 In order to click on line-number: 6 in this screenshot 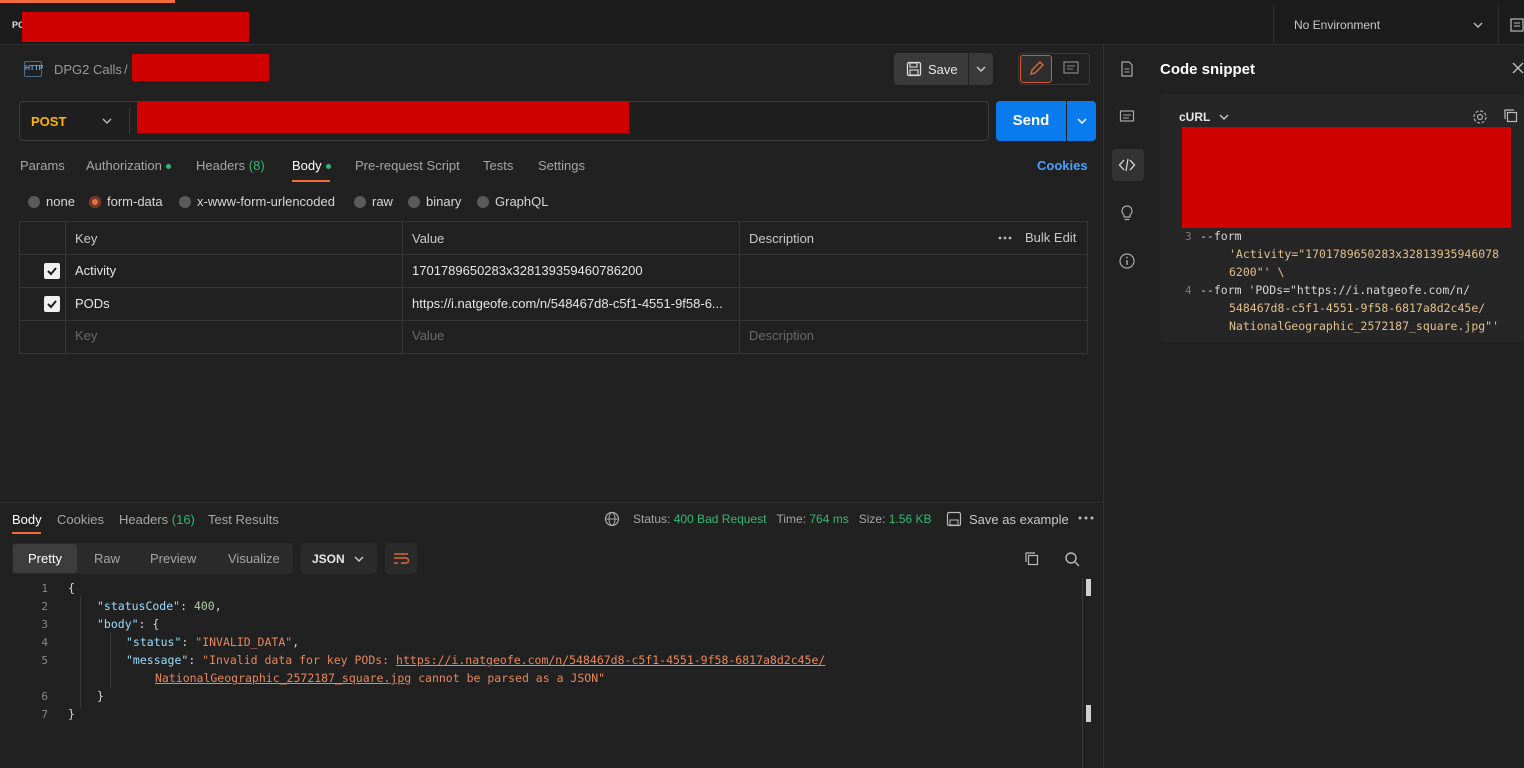, I will do `click(44, 696)`.